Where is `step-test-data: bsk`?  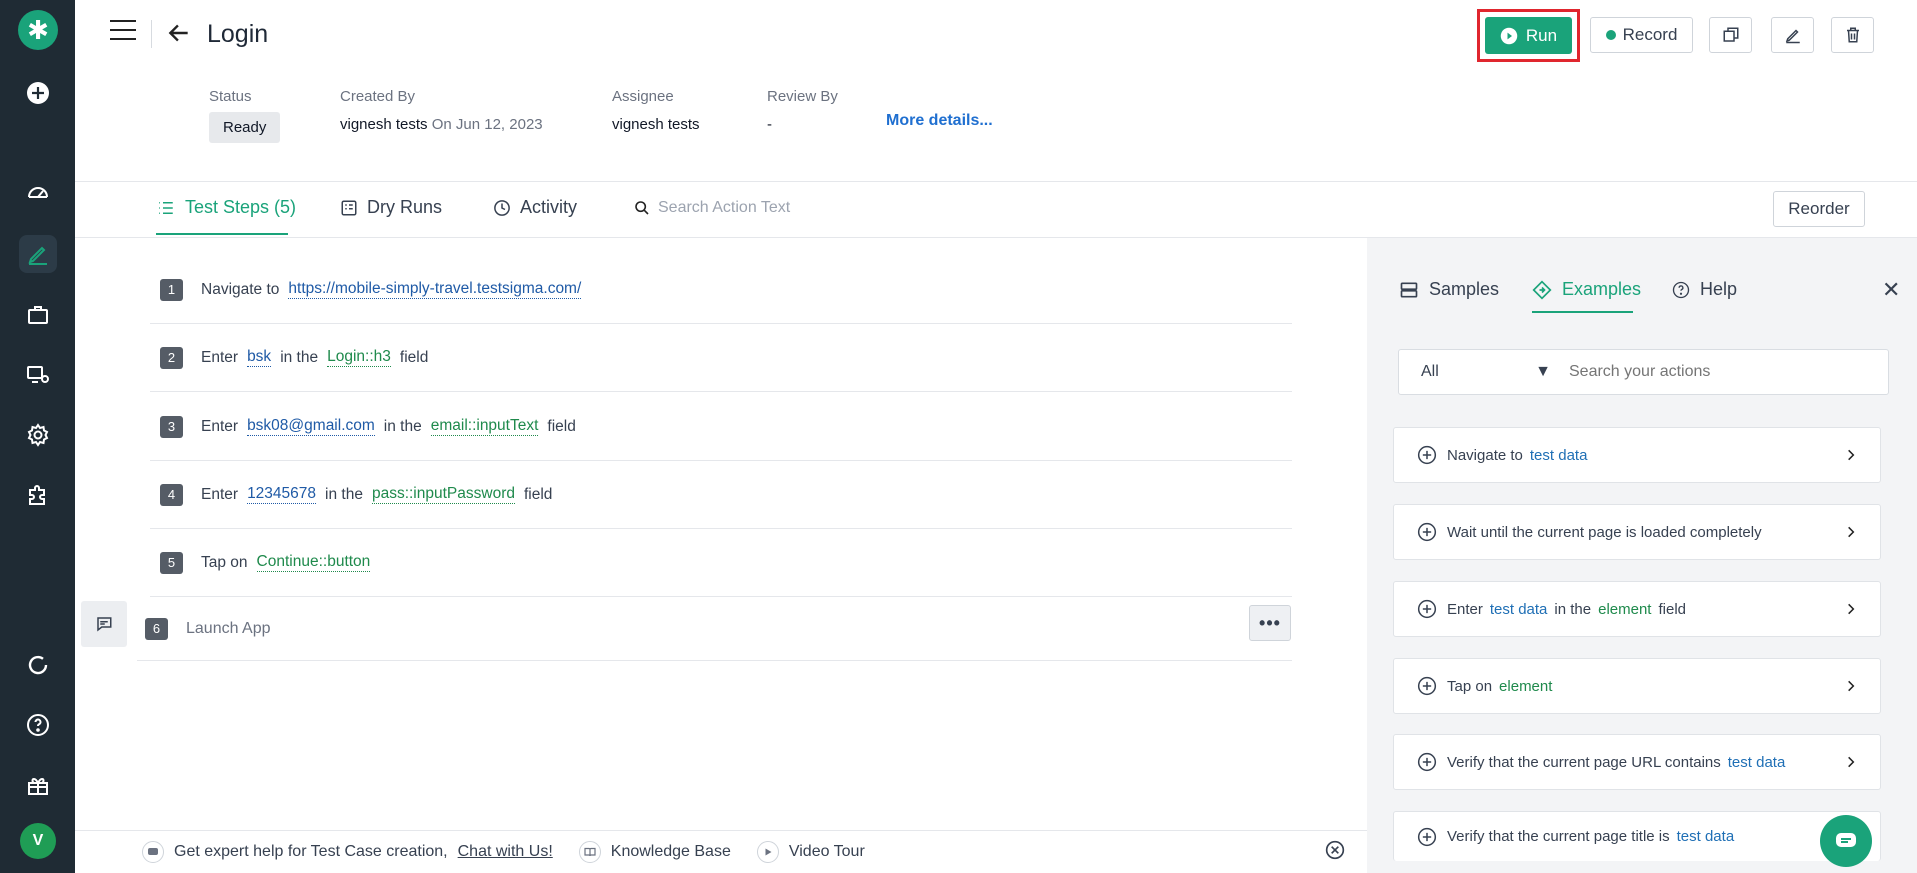
step-test-data: bsk is located at coordinates (259, 357).